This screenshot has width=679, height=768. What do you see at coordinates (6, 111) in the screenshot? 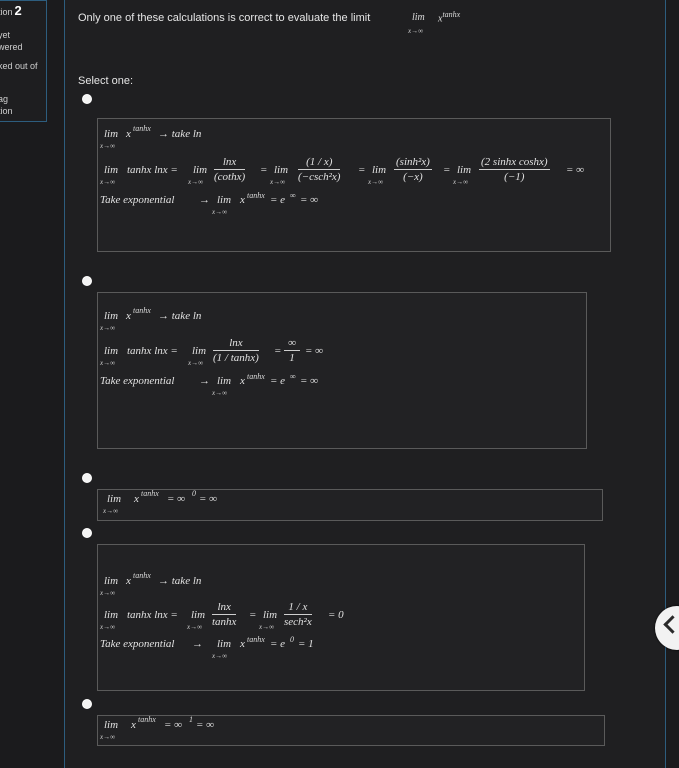
I see `flag-question-link: tion` at bounding box center [6, 111].